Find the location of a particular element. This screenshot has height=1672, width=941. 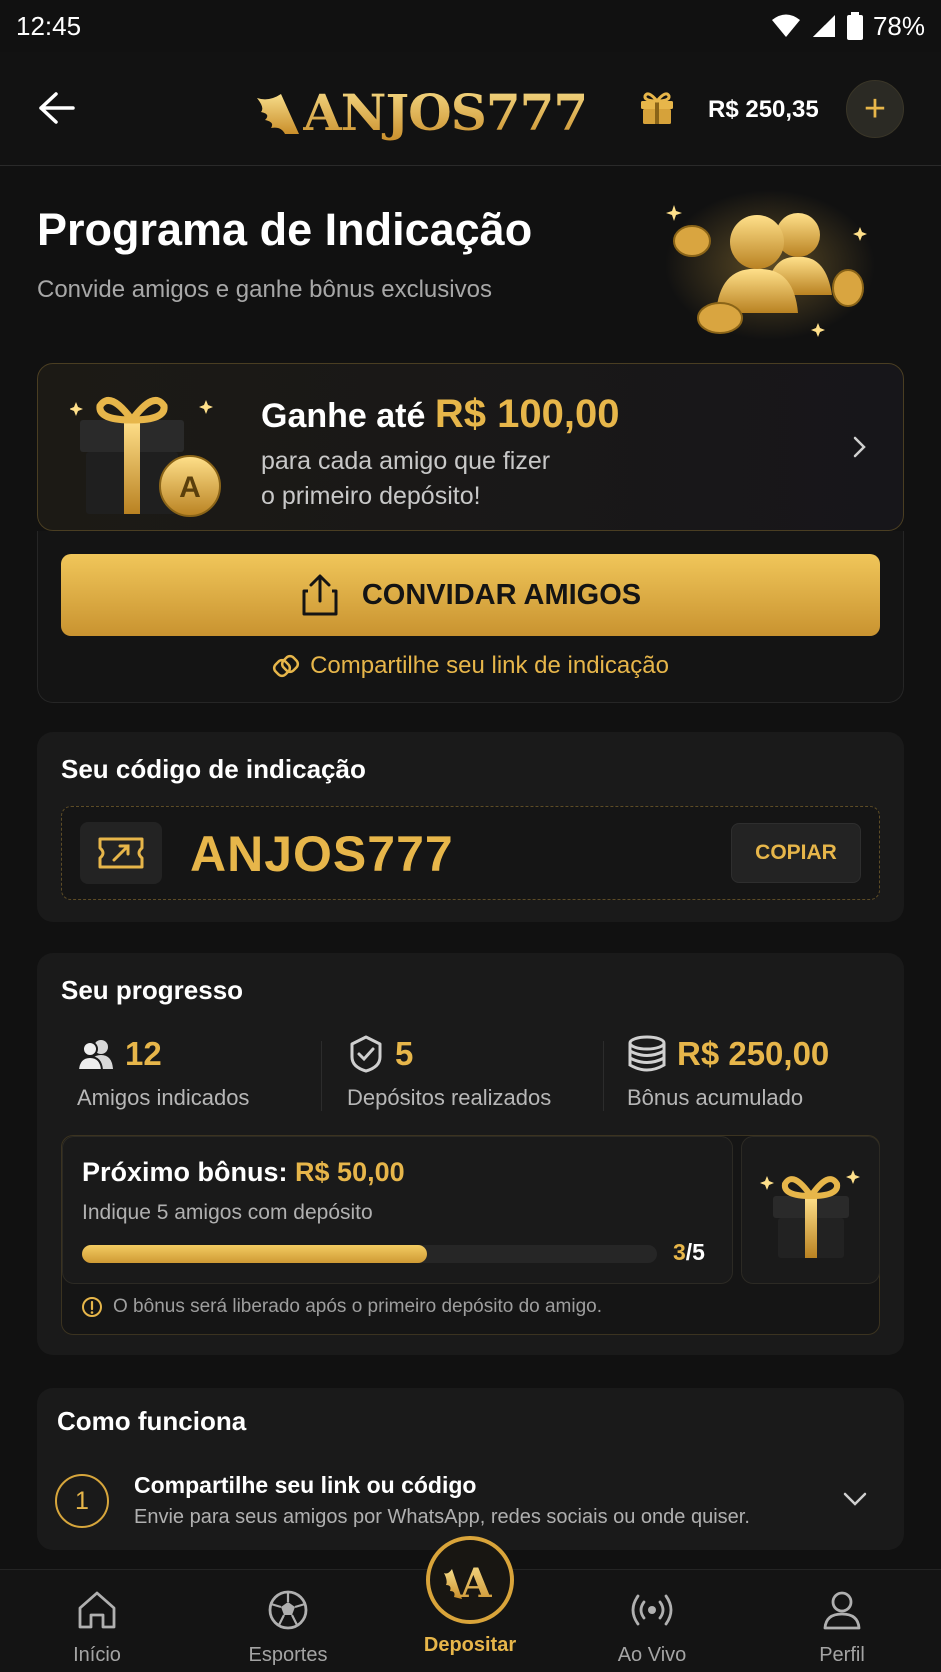

next-bonus-subtitle: Indique 5 amigos com depósito is located at coordinates (227, 1212).